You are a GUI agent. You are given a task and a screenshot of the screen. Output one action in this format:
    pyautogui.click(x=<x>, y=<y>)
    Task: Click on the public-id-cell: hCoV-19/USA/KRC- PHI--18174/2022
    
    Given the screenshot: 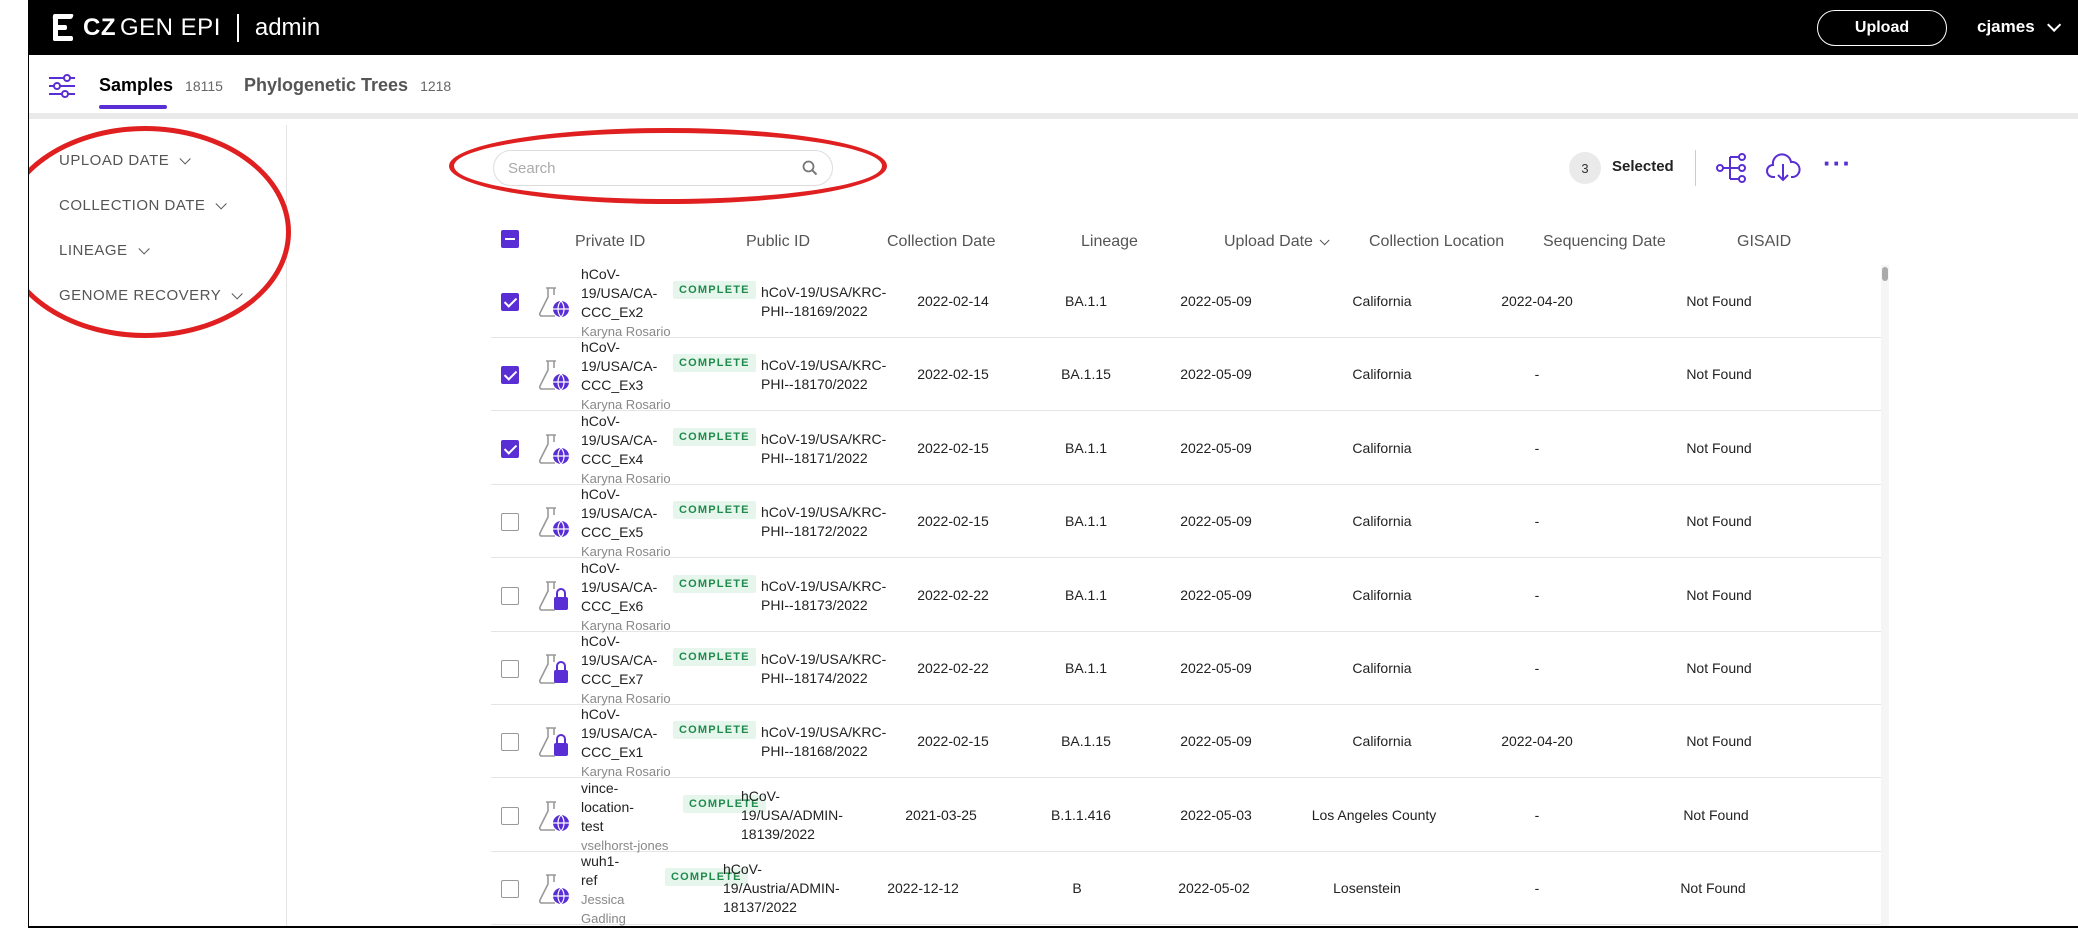 What is the action you would take?
    pyautogui.click(x=823, y=669)
    